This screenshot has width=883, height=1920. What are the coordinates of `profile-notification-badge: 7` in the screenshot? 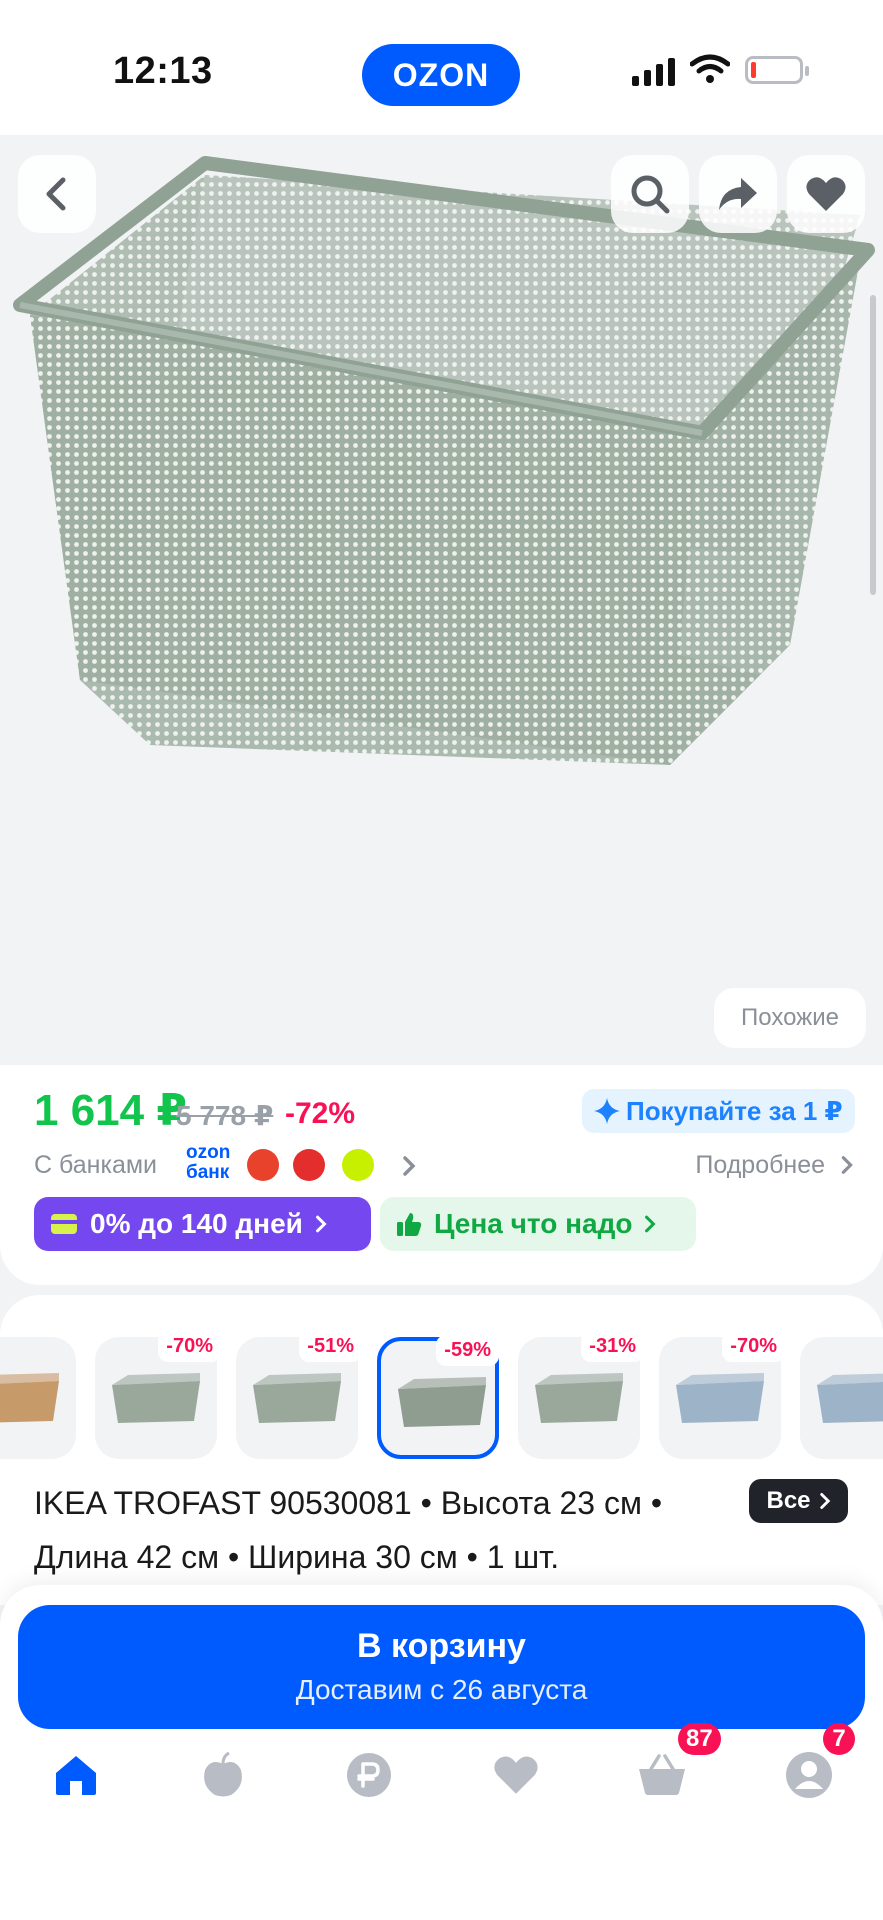 It's located at (839, 1739).